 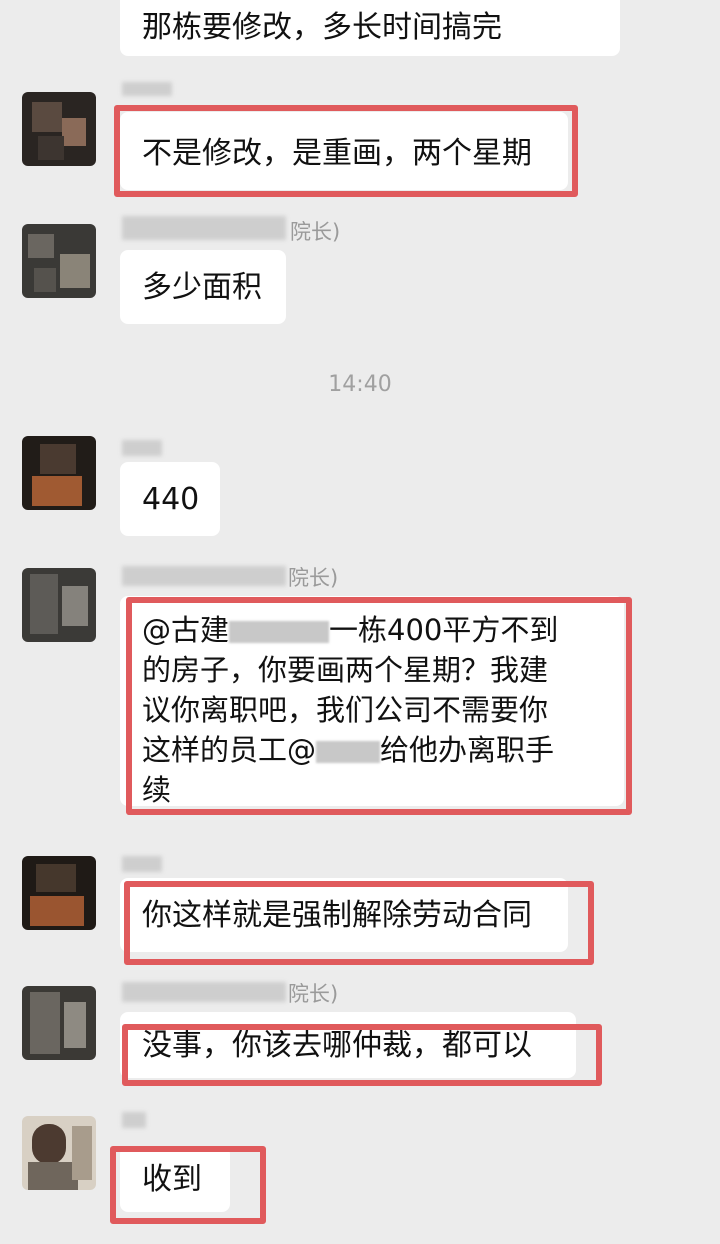 What do you see at coordinates (345, 670) in the screenshot?
I see `message-line: 的房子，你要画两个星期？我建` at bounding box center [345, 670].